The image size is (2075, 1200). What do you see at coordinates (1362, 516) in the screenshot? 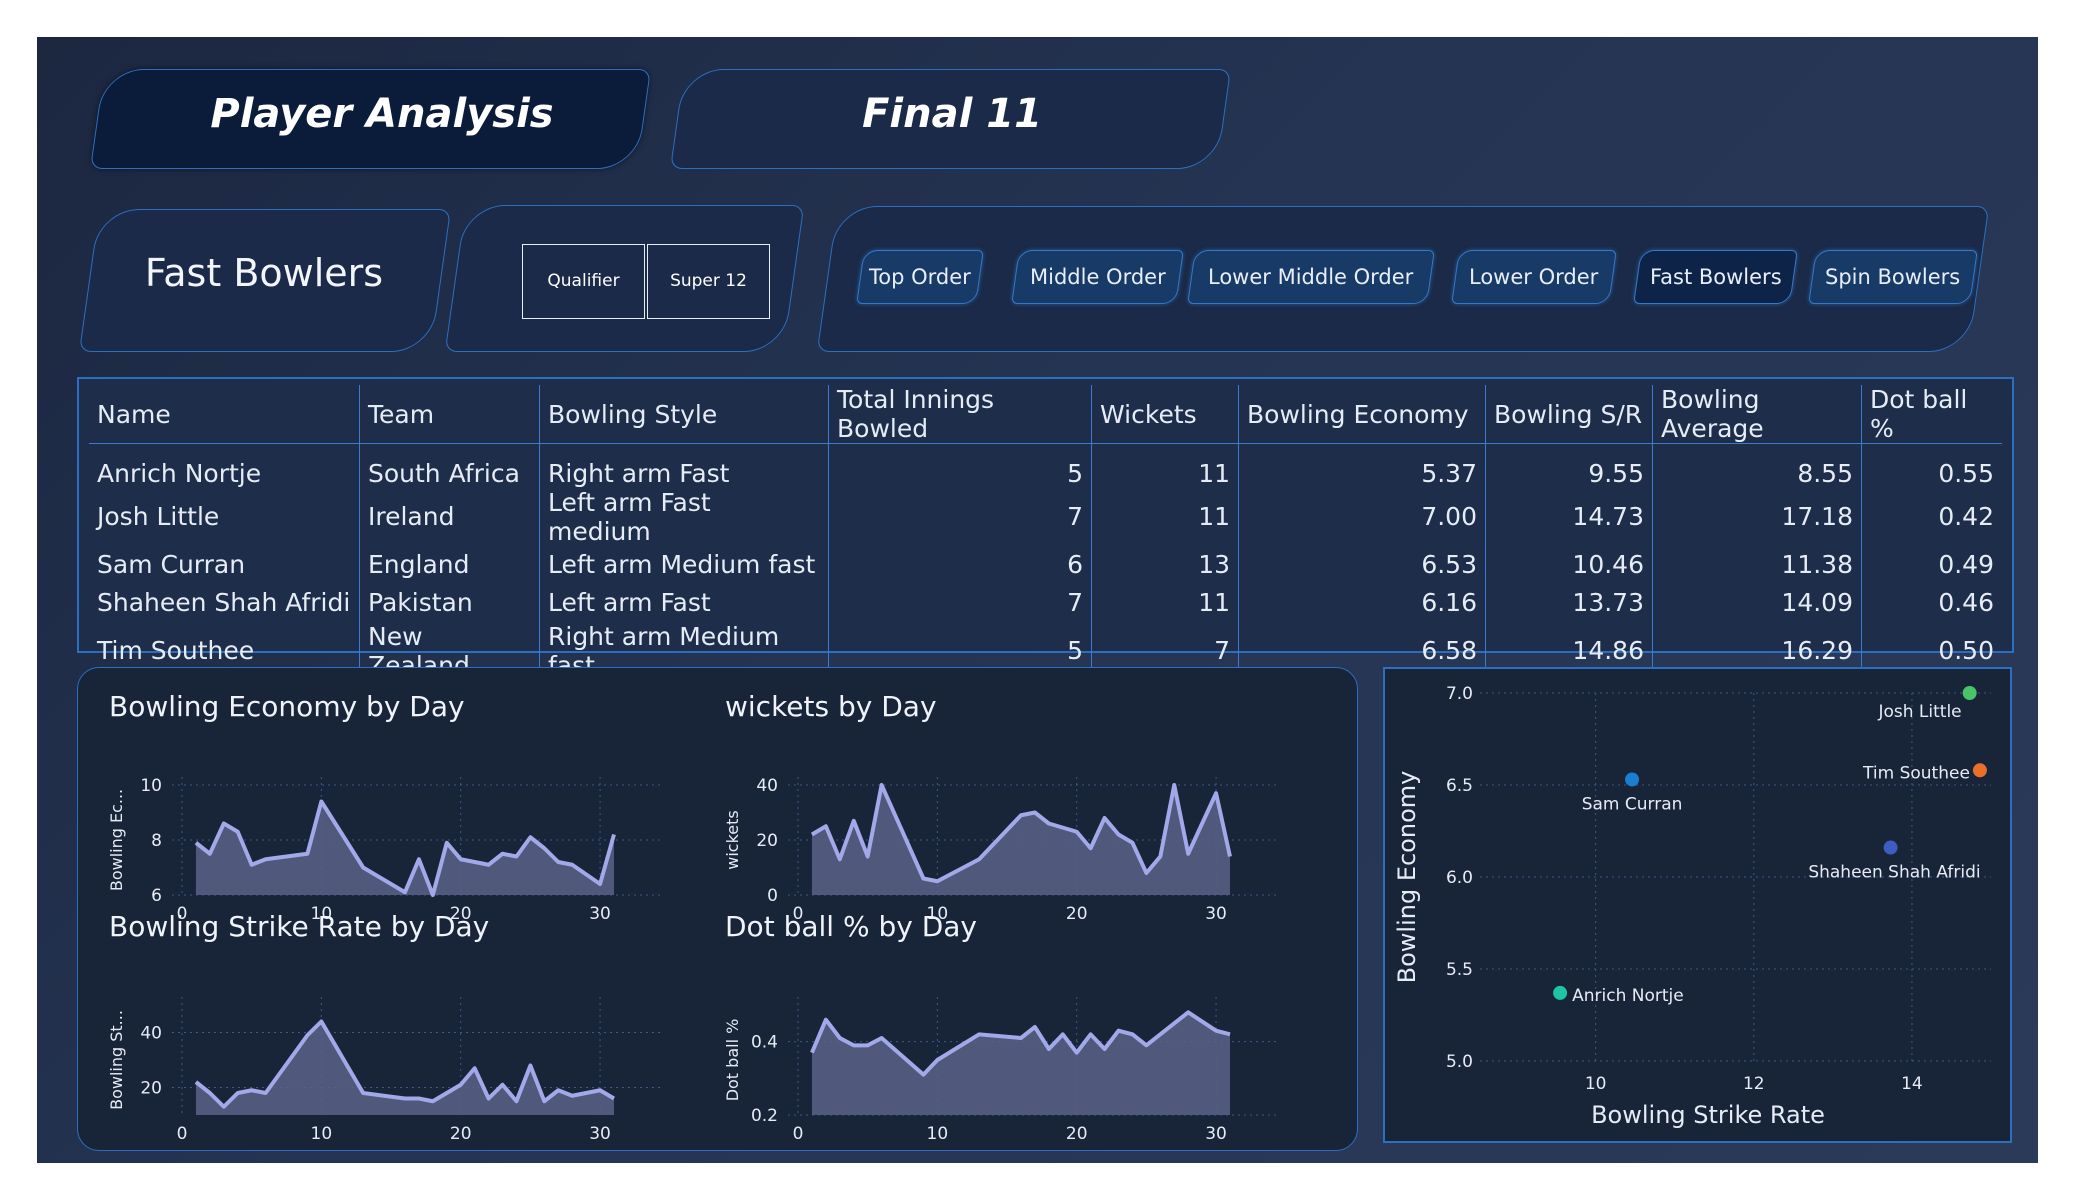
I see `cell-economy: 7.00` at bounding box center [1362, 516].